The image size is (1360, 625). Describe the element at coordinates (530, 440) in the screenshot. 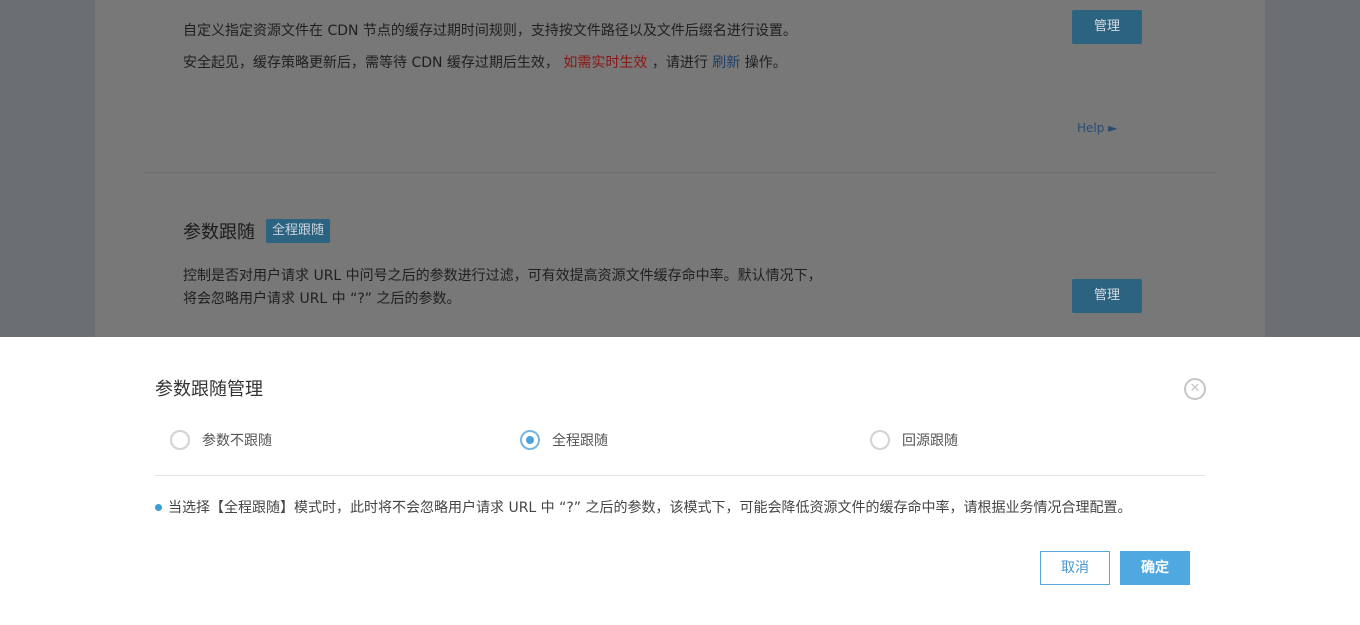

I see `radio-button-checked-icon` at that location.